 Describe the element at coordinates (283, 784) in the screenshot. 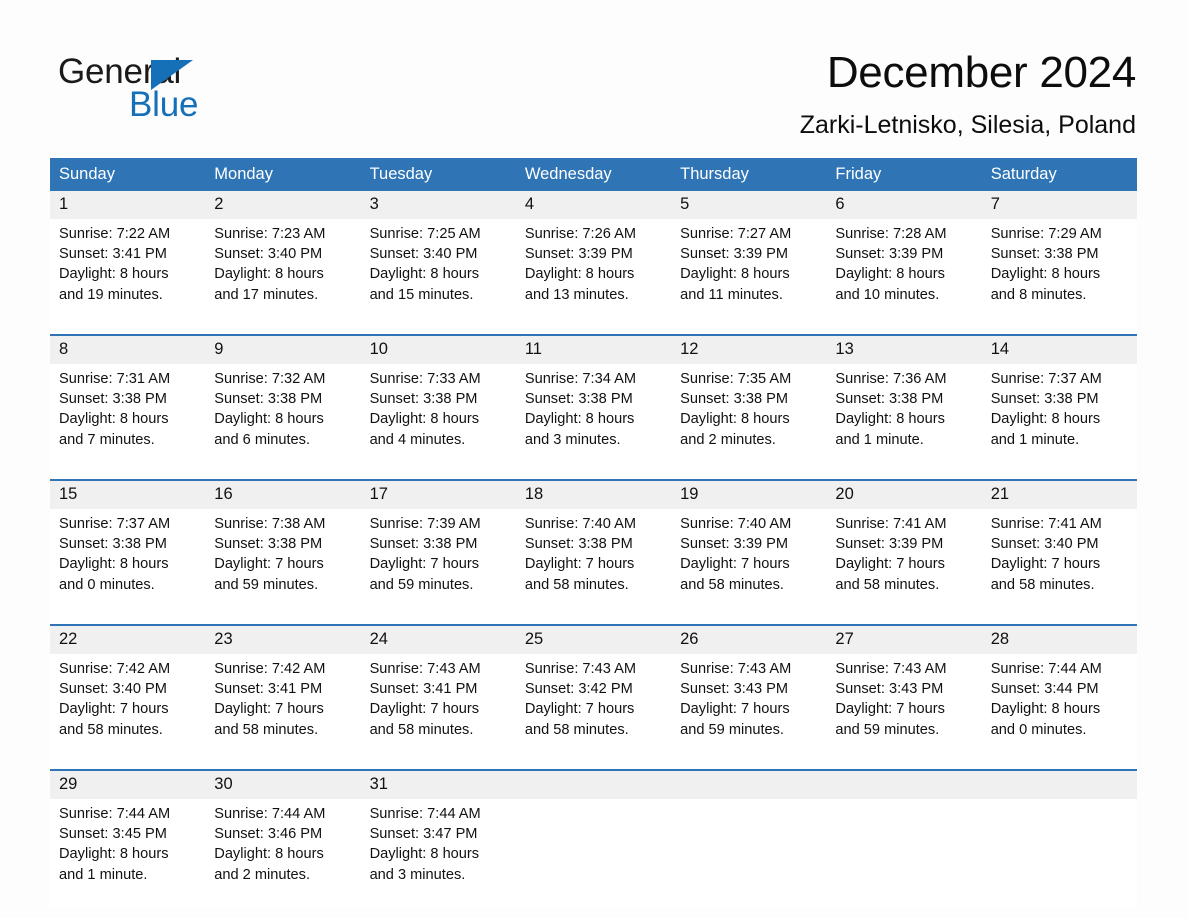

I see `day-number: 30` at that location.